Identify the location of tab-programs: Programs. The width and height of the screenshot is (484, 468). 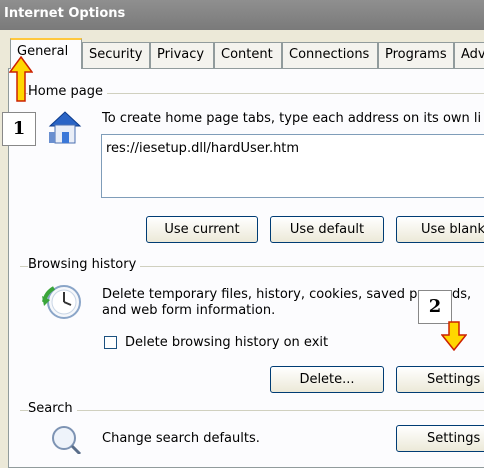
(416, 55).